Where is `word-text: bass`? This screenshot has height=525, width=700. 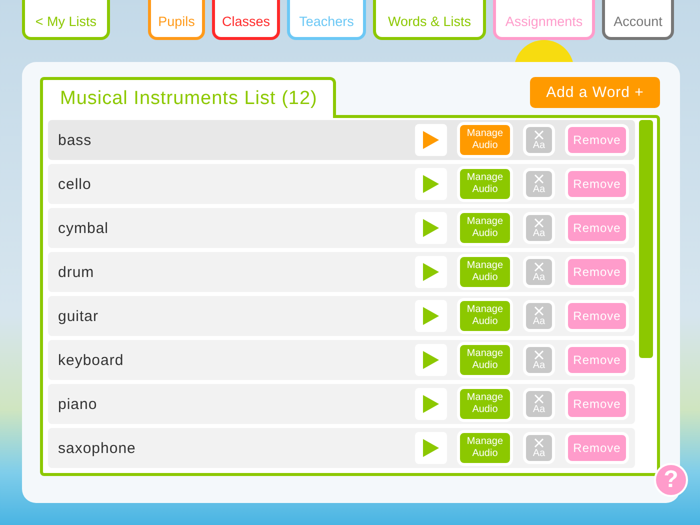 word-text: bass is located at coordinates (75, 140).